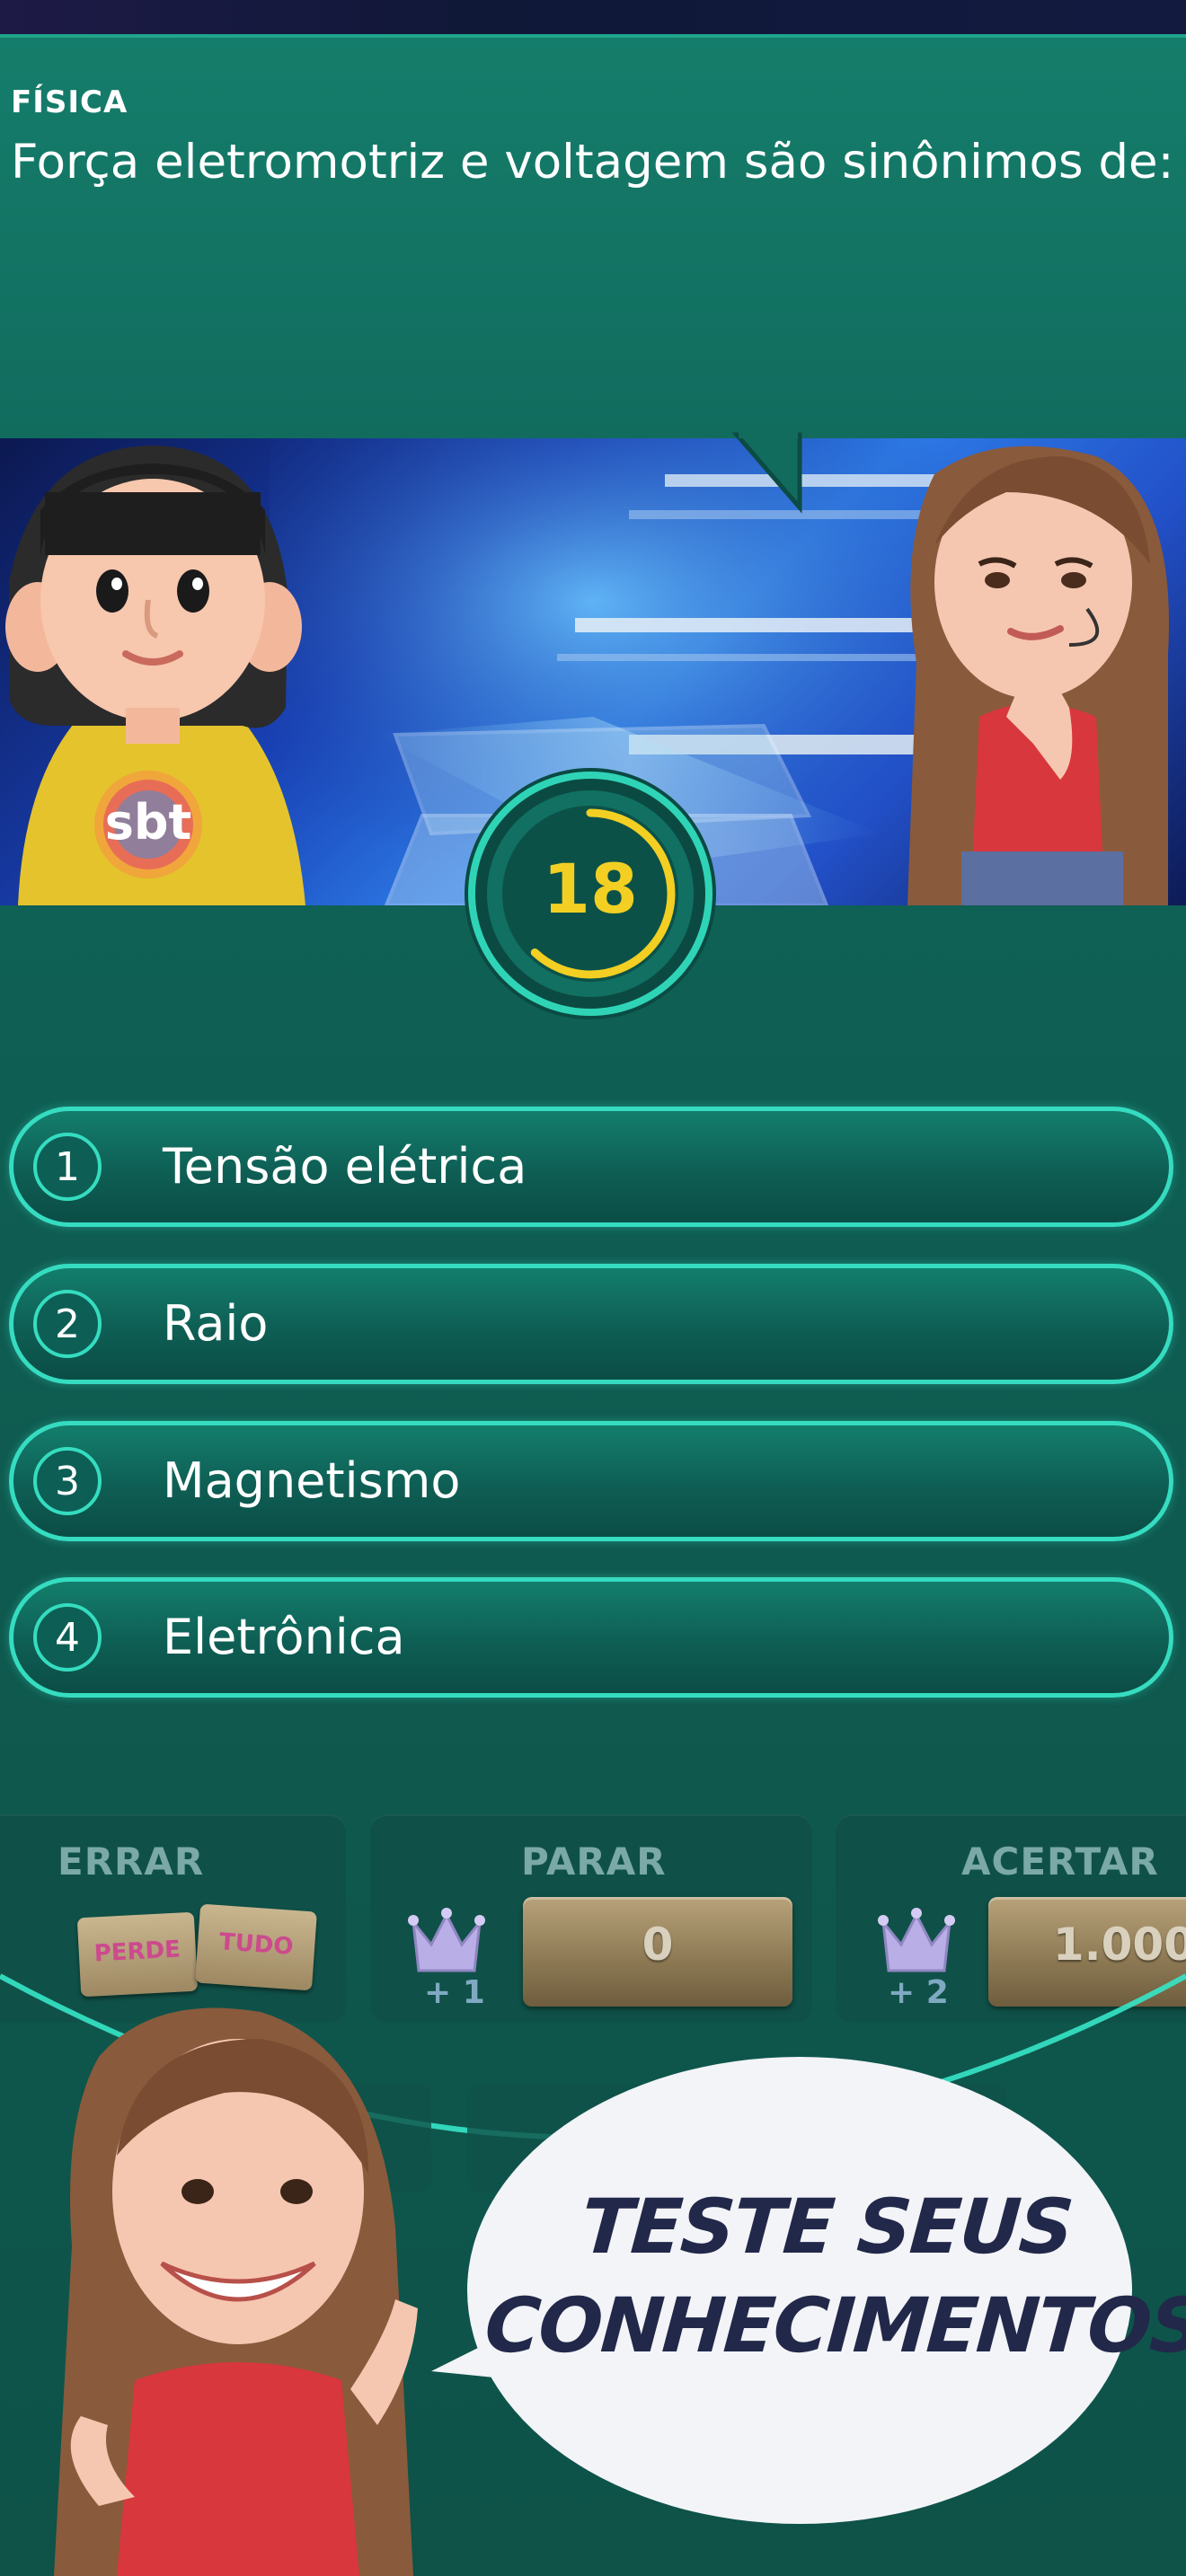 Image resolution: width=1186 pixels, height=2576 pixels. What do you see at coordinates (834, 2325) in the screenshot?
I see `promo-line-2: CONHECIMENTOS!` at bounding box center [834, 2325].